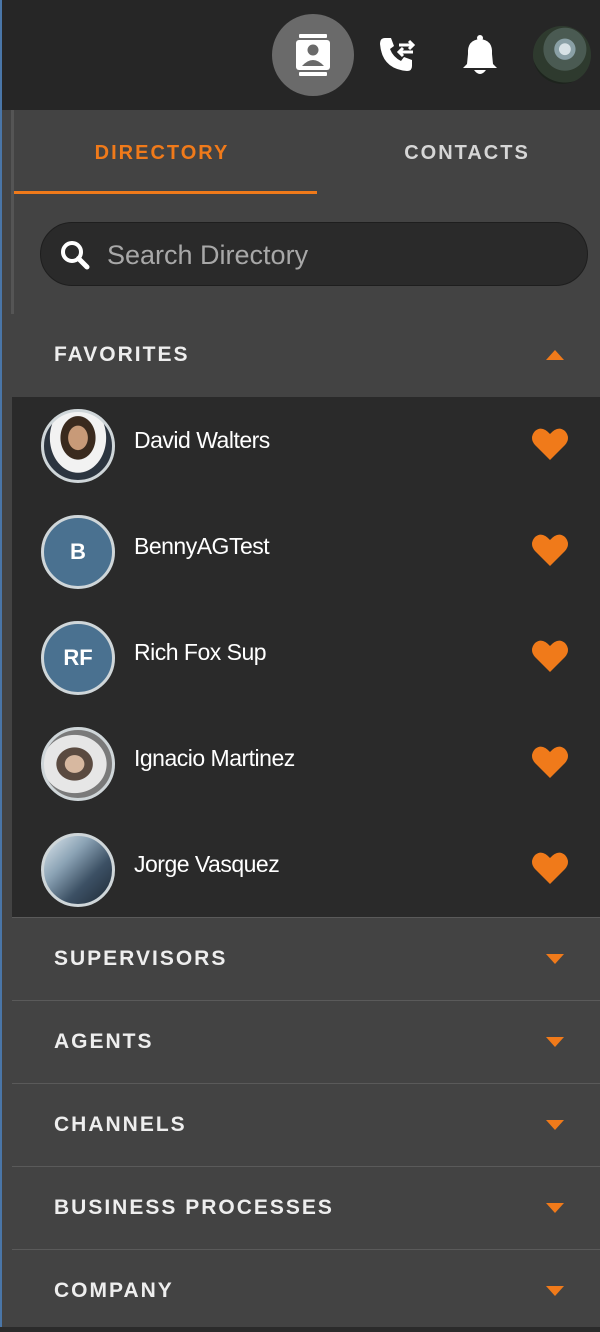 Image resolution: width=600 pixels, height=1332 pixels. What do you see at coordinates (306, 355) in the screenshot?
I see `section-favorites: FAVORITES` at bounding box center [306, 355].